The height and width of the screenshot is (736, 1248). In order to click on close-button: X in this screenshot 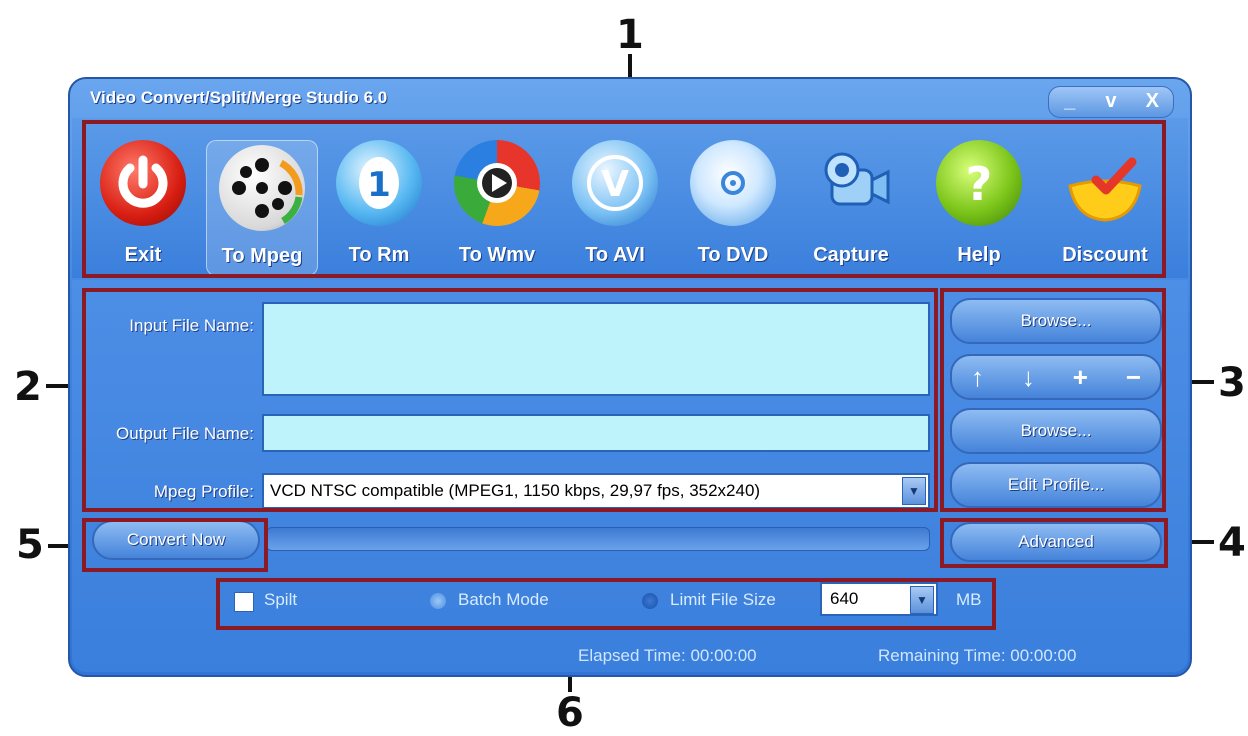, I will do `click(1152, 102)`.